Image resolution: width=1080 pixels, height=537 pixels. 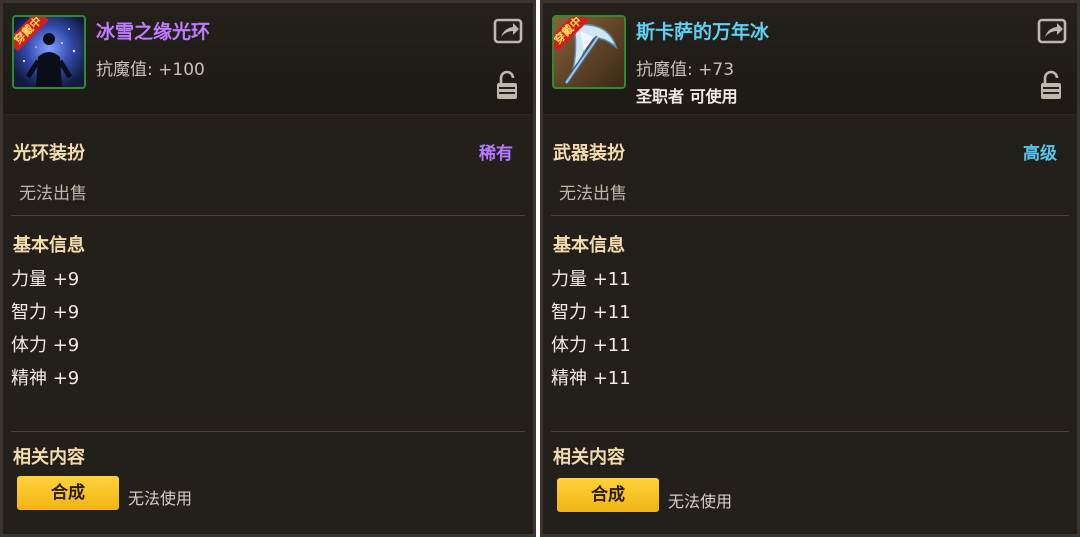 I want to click on rarity-label: 高级, so click(x=1040, y=154).